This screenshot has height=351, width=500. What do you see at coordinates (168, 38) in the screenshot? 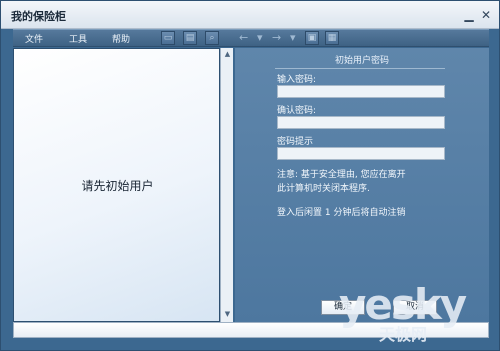
I see `tool-new-icon: ▭` at bounding box center [168, 38].